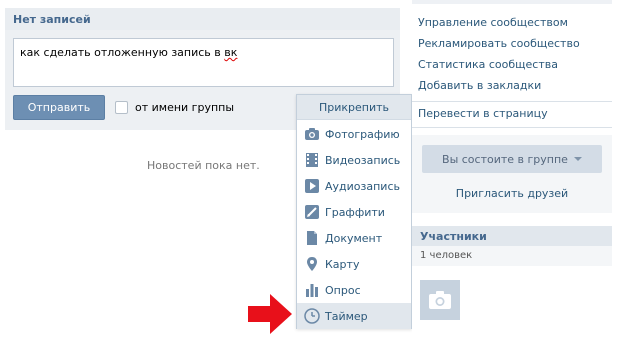 The width and height of the screenshot is (620, 350). I want to click on attach-poll-item: Опрос, so click(354, 290).